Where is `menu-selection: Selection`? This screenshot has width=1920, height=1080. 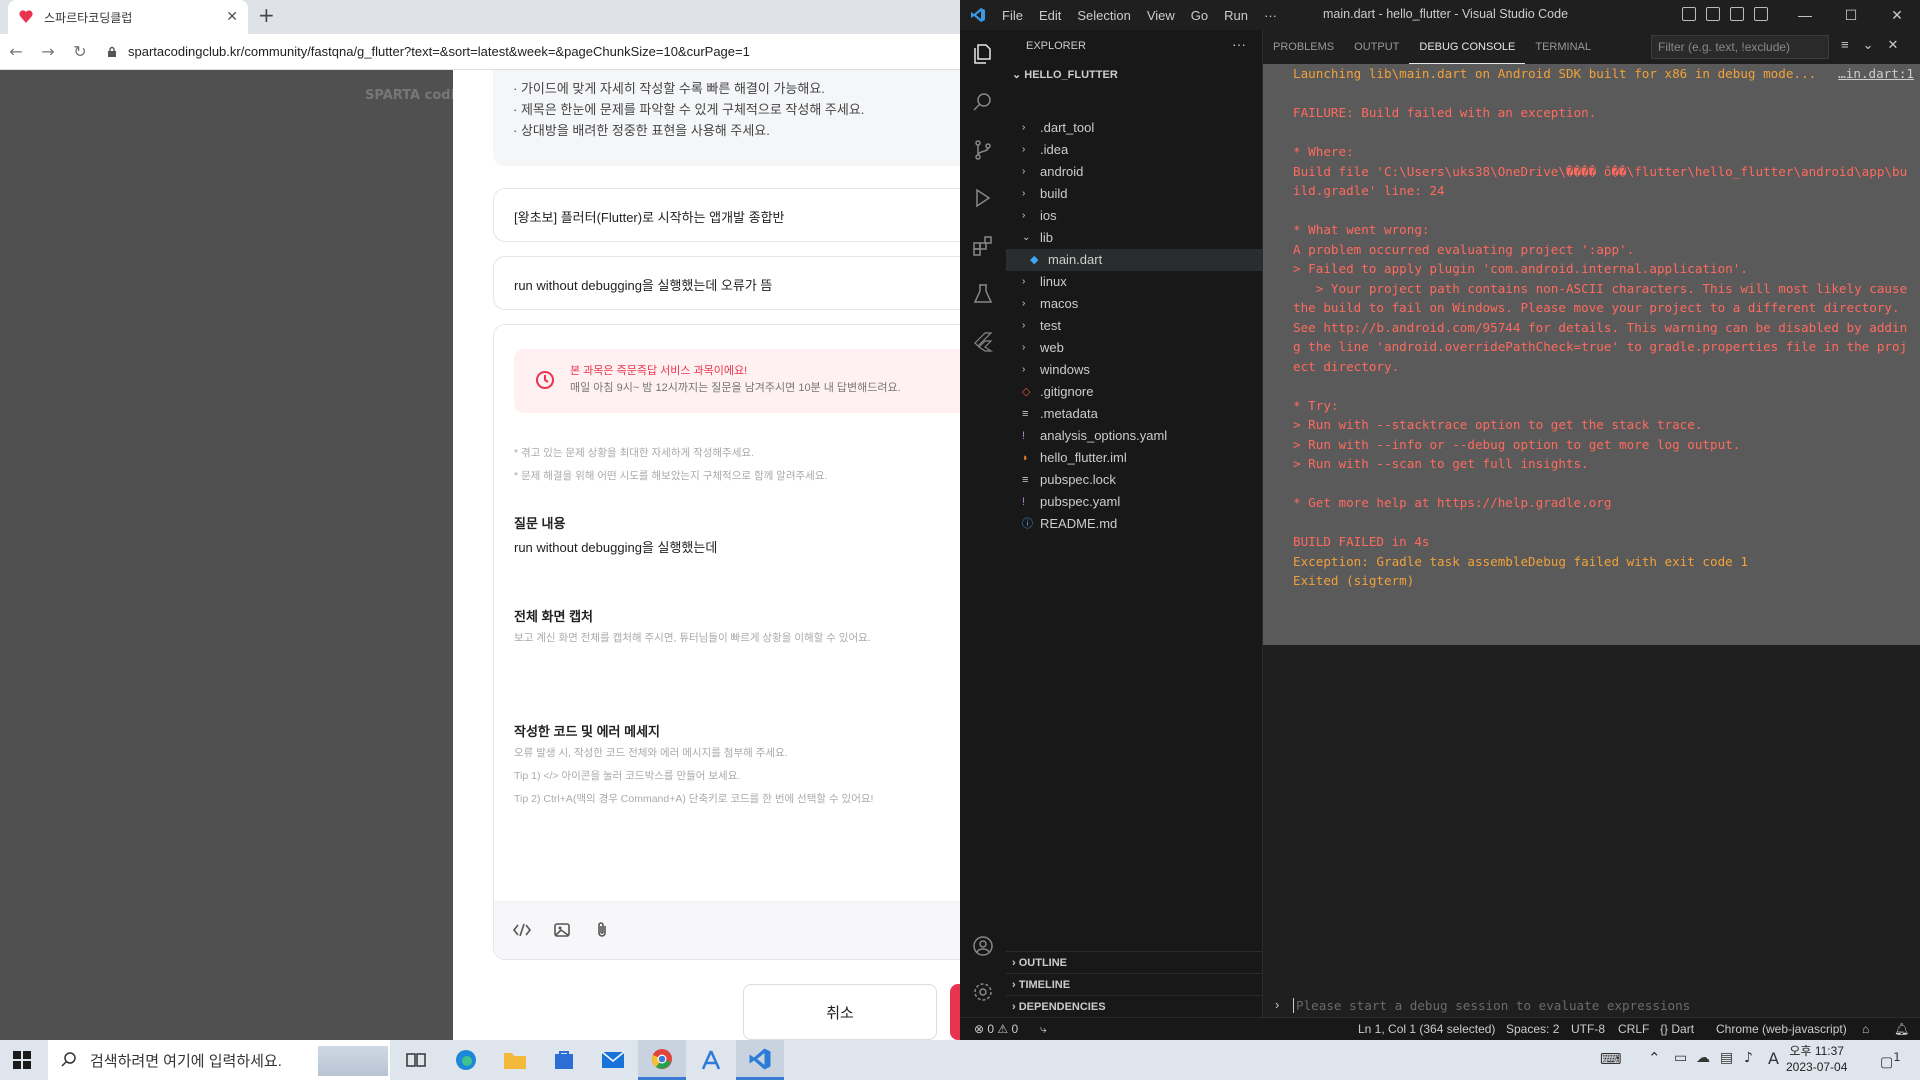 menu-selection: Selection is located at coordinates (1103, 15).